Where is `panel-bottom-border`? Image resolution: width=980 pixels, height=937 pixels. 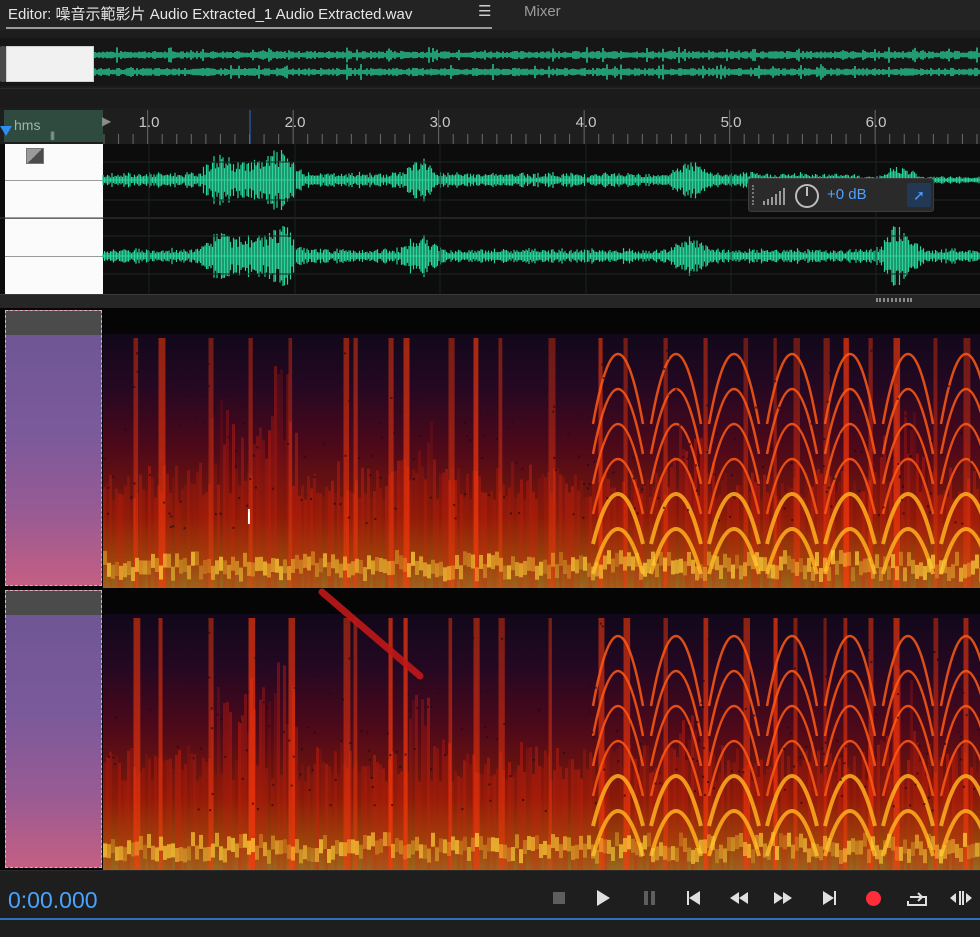 panel-bottom-border is located at coordinates (490, 919).